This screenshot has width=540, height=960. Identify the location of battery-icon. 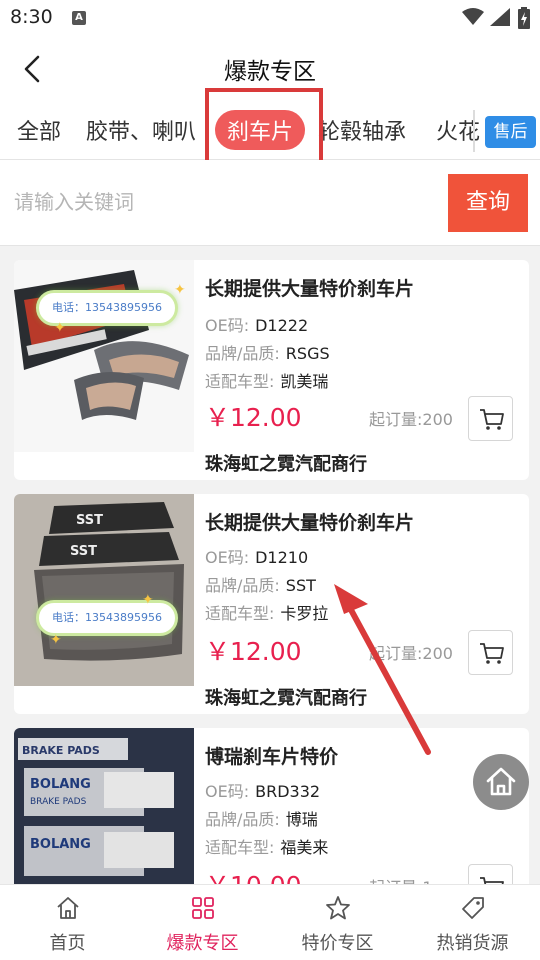
(524, 18).